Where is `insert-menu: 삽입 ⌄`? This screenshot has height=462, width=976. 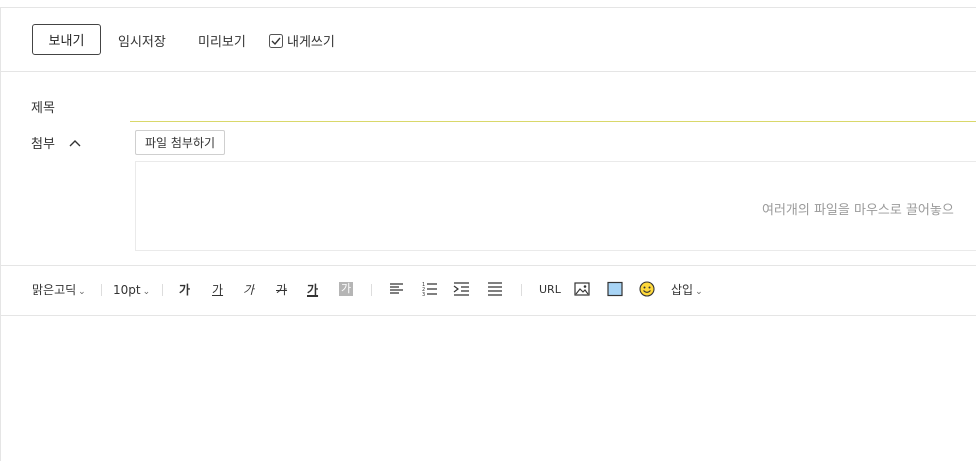 insert-menu: 삽입 ⌄ is located at coordinates (687, 291).